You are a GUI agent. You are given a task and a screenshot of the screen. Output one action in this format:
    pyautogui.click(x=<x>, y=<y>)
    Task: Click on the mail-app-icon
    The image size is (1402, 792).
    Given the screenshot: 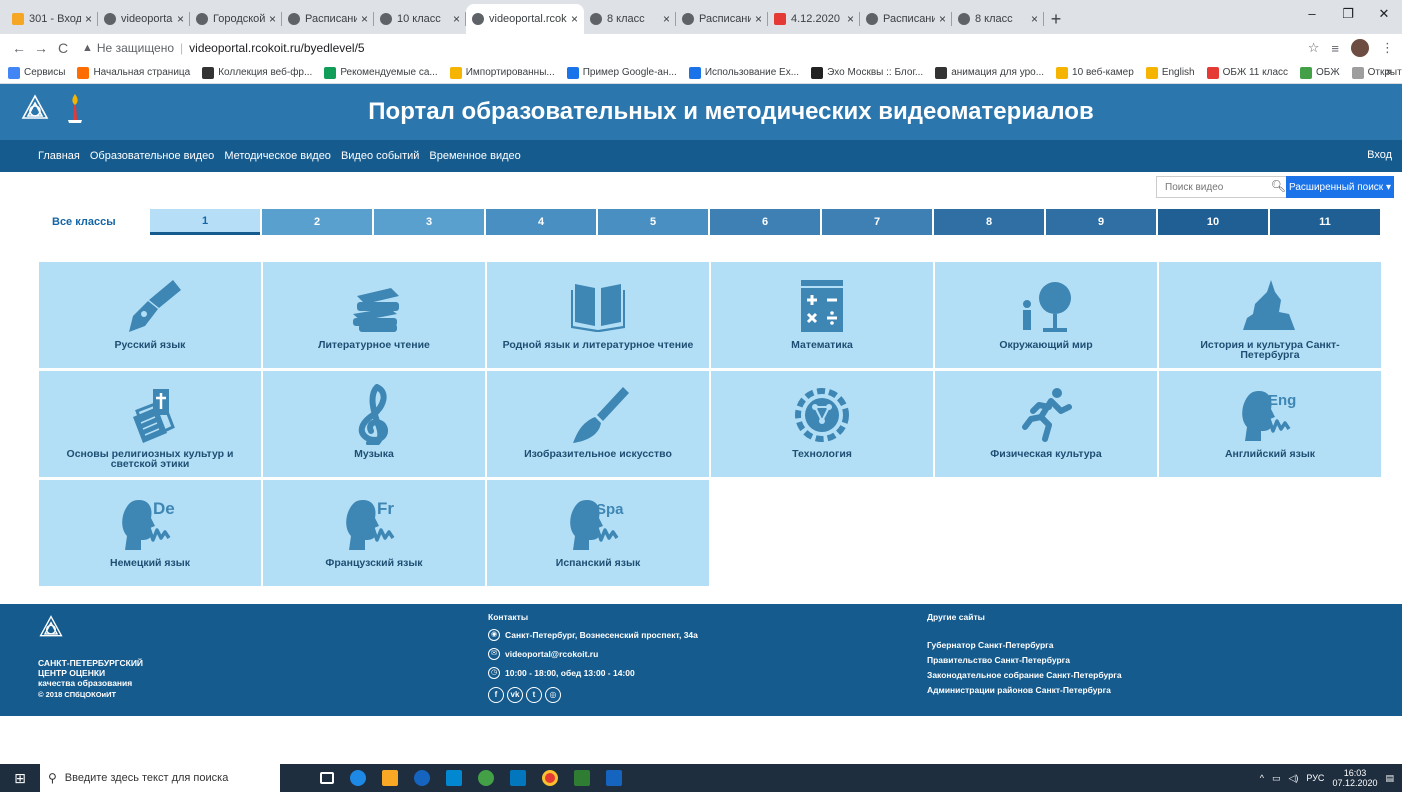 What is the action you would take?
    pyautogui.click(x=518, y=778)
    